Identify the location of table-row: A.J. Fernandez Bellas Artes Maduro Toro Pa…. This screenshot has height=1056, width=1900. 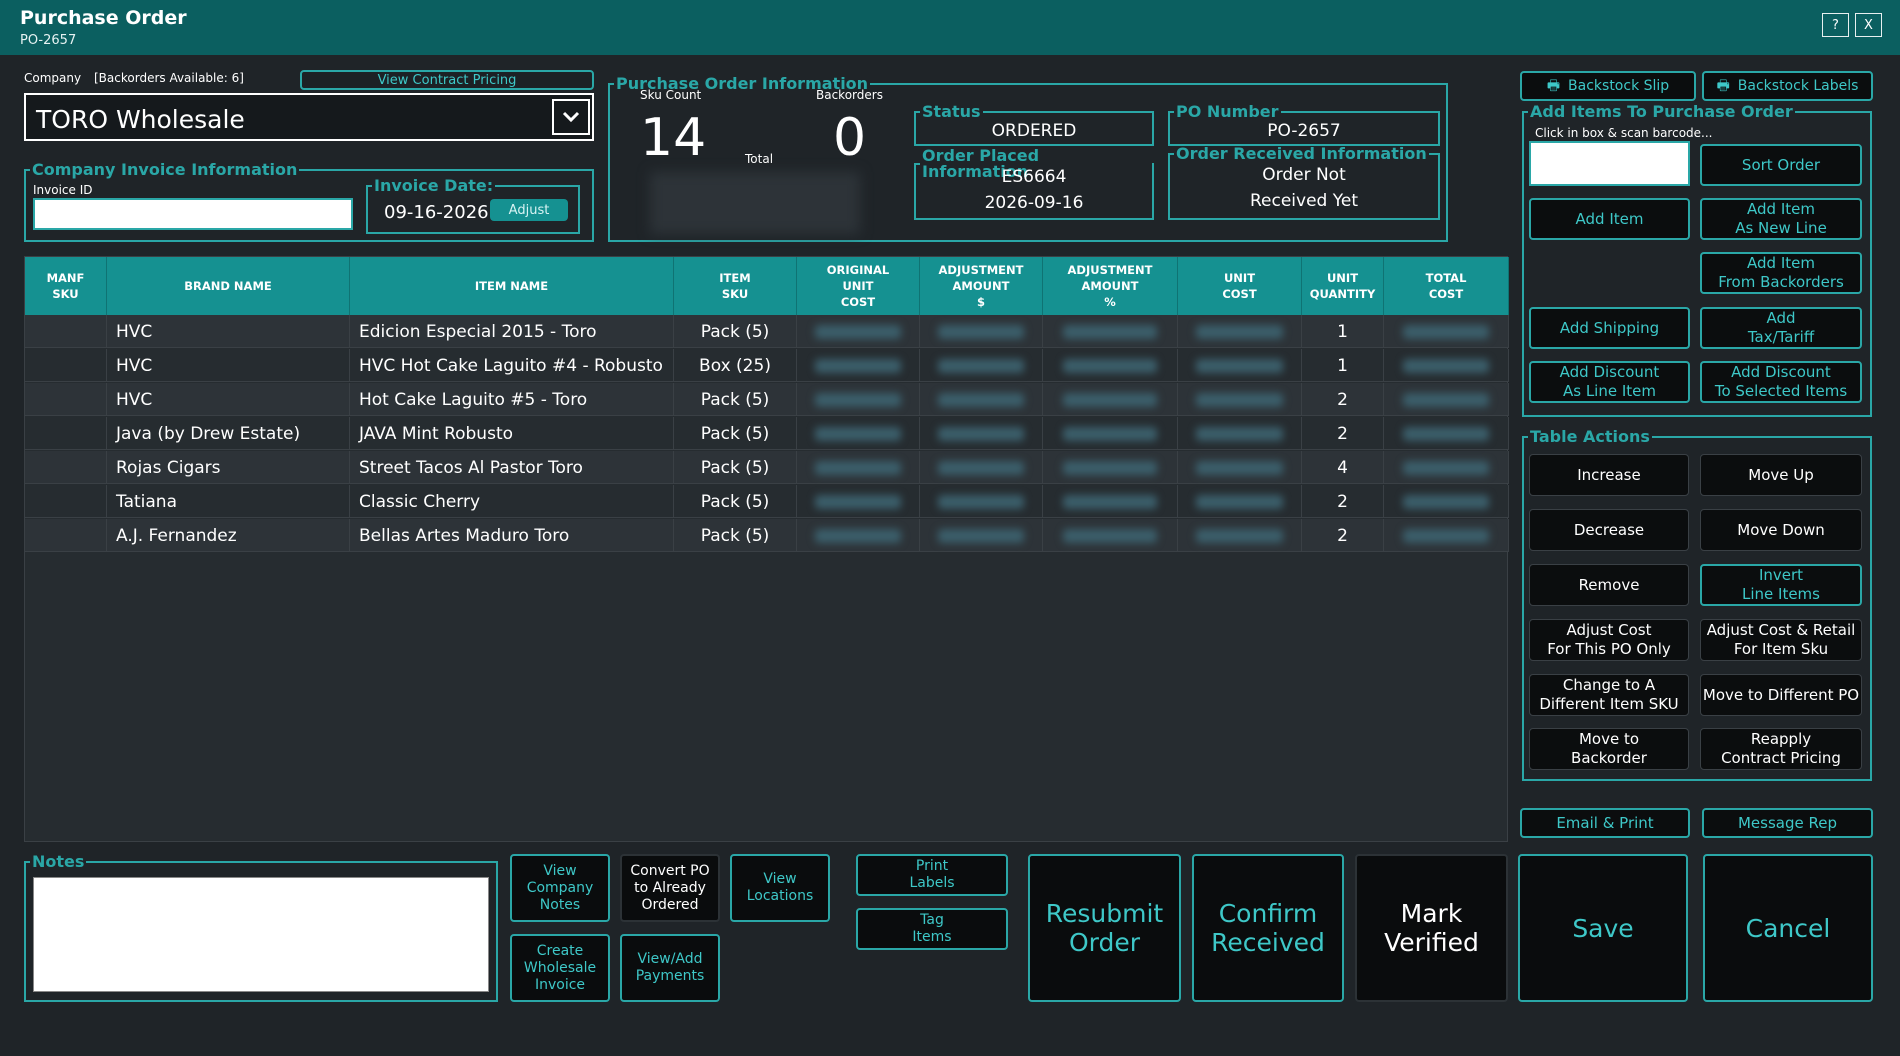
(767, 535).